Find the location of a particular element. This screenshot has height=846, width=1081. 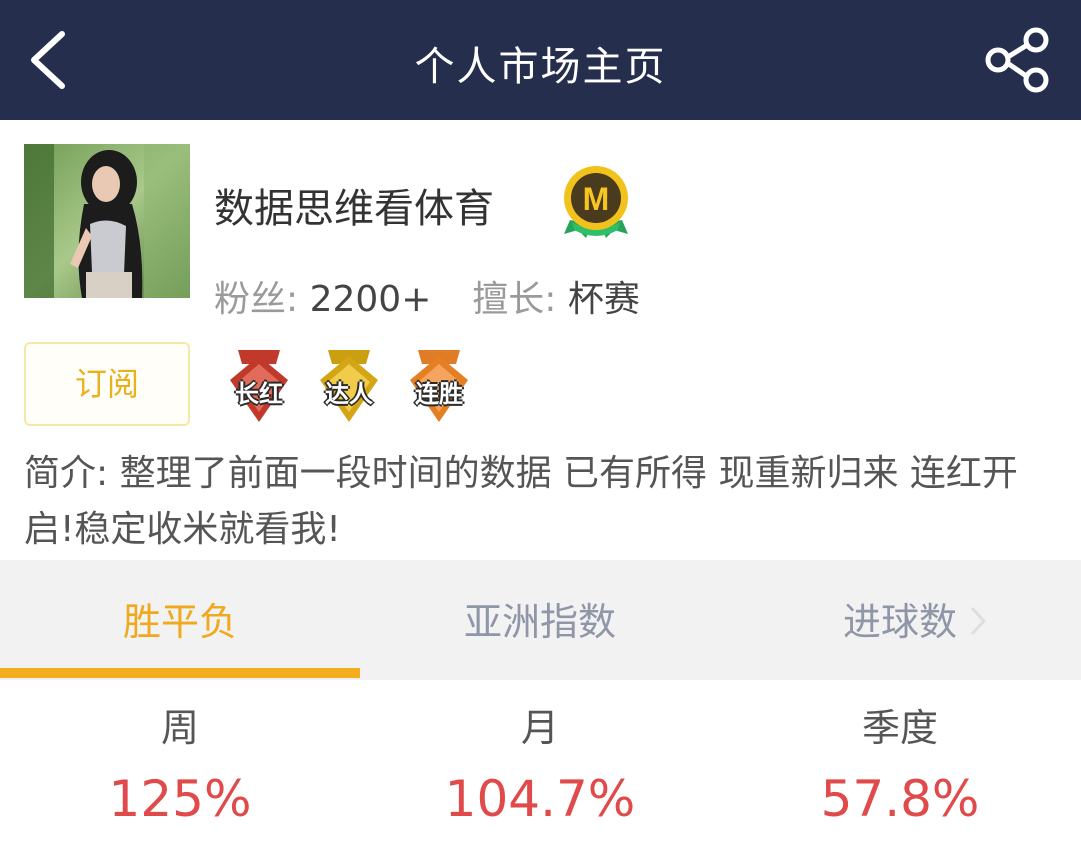

medal-label: 连胜 is located at coordinates (439, 394).